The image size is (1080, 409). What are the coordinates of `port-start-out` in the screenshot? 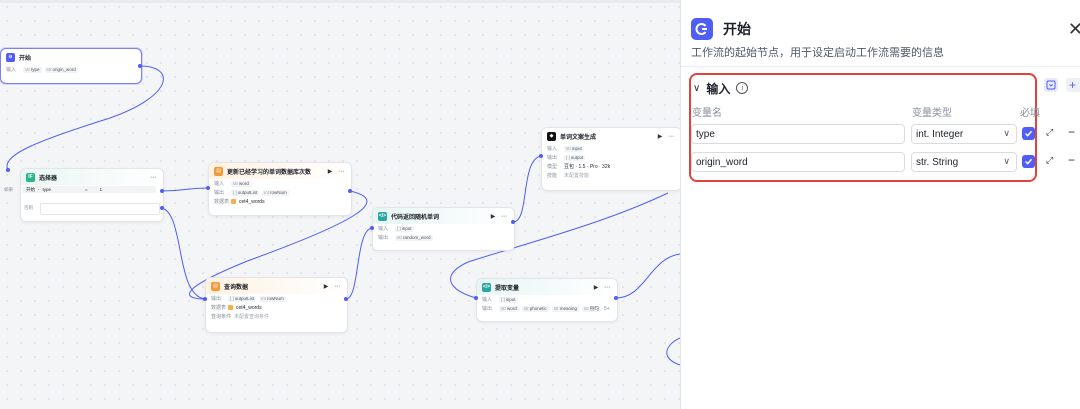 It's located at (140, 66).